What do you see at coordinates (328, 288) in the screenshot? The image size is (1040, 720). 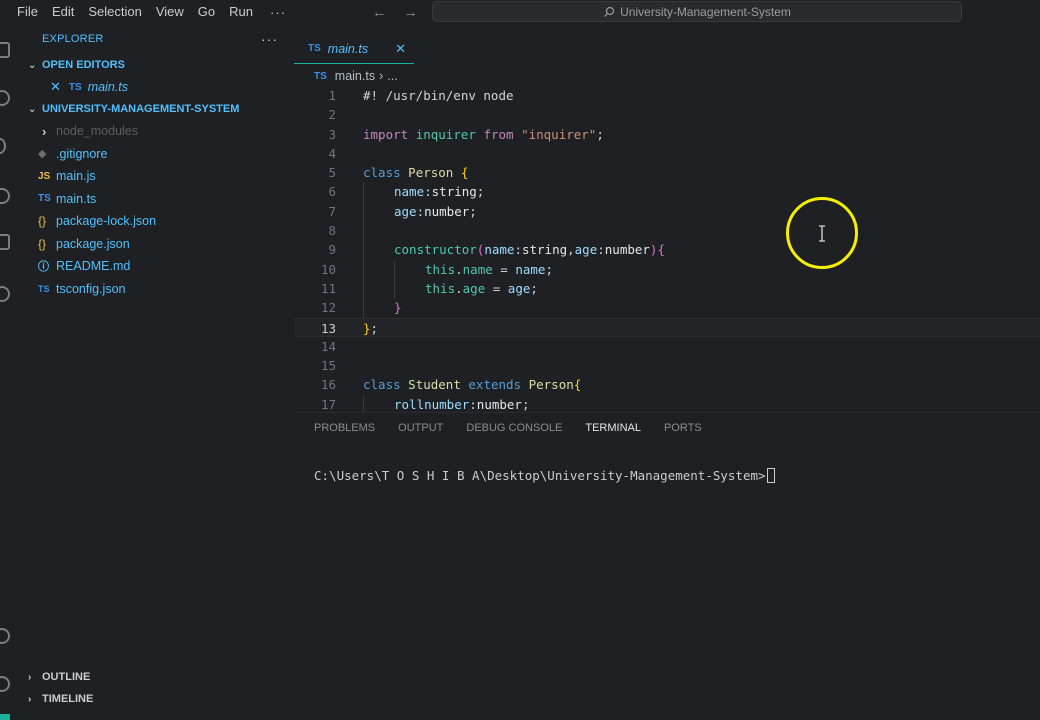 I see `line-number: 11` at bounding box center [328, 288].